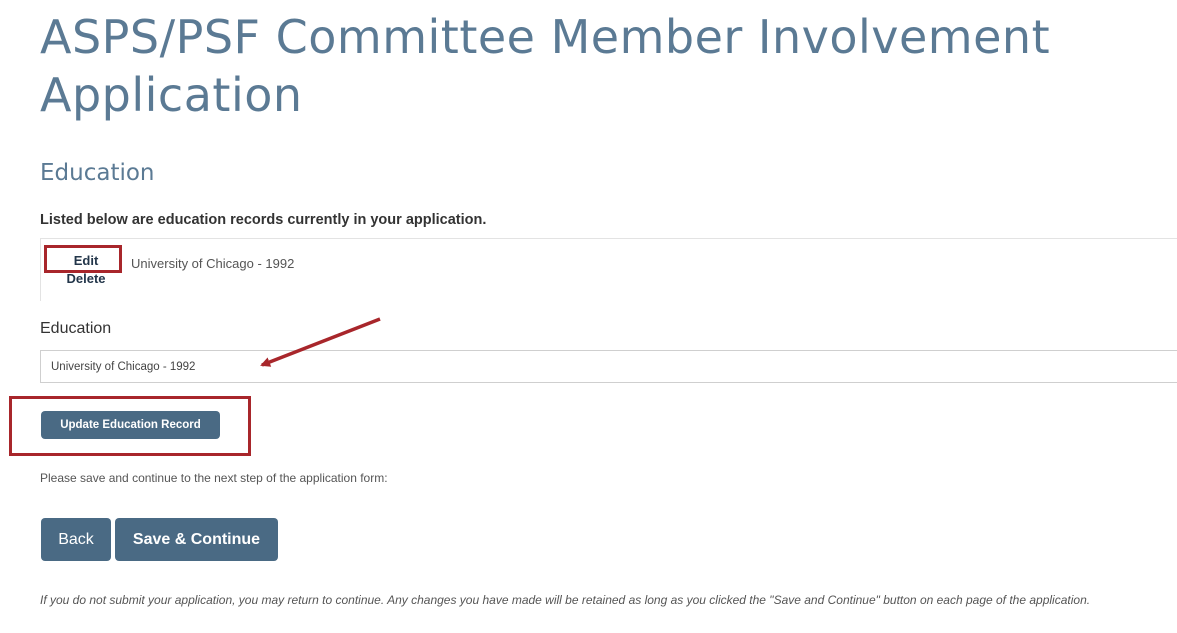  Describe the element at coordinates (196, 539) in the screenshot. I see `save-continue-button: Save & Continue` at that location.